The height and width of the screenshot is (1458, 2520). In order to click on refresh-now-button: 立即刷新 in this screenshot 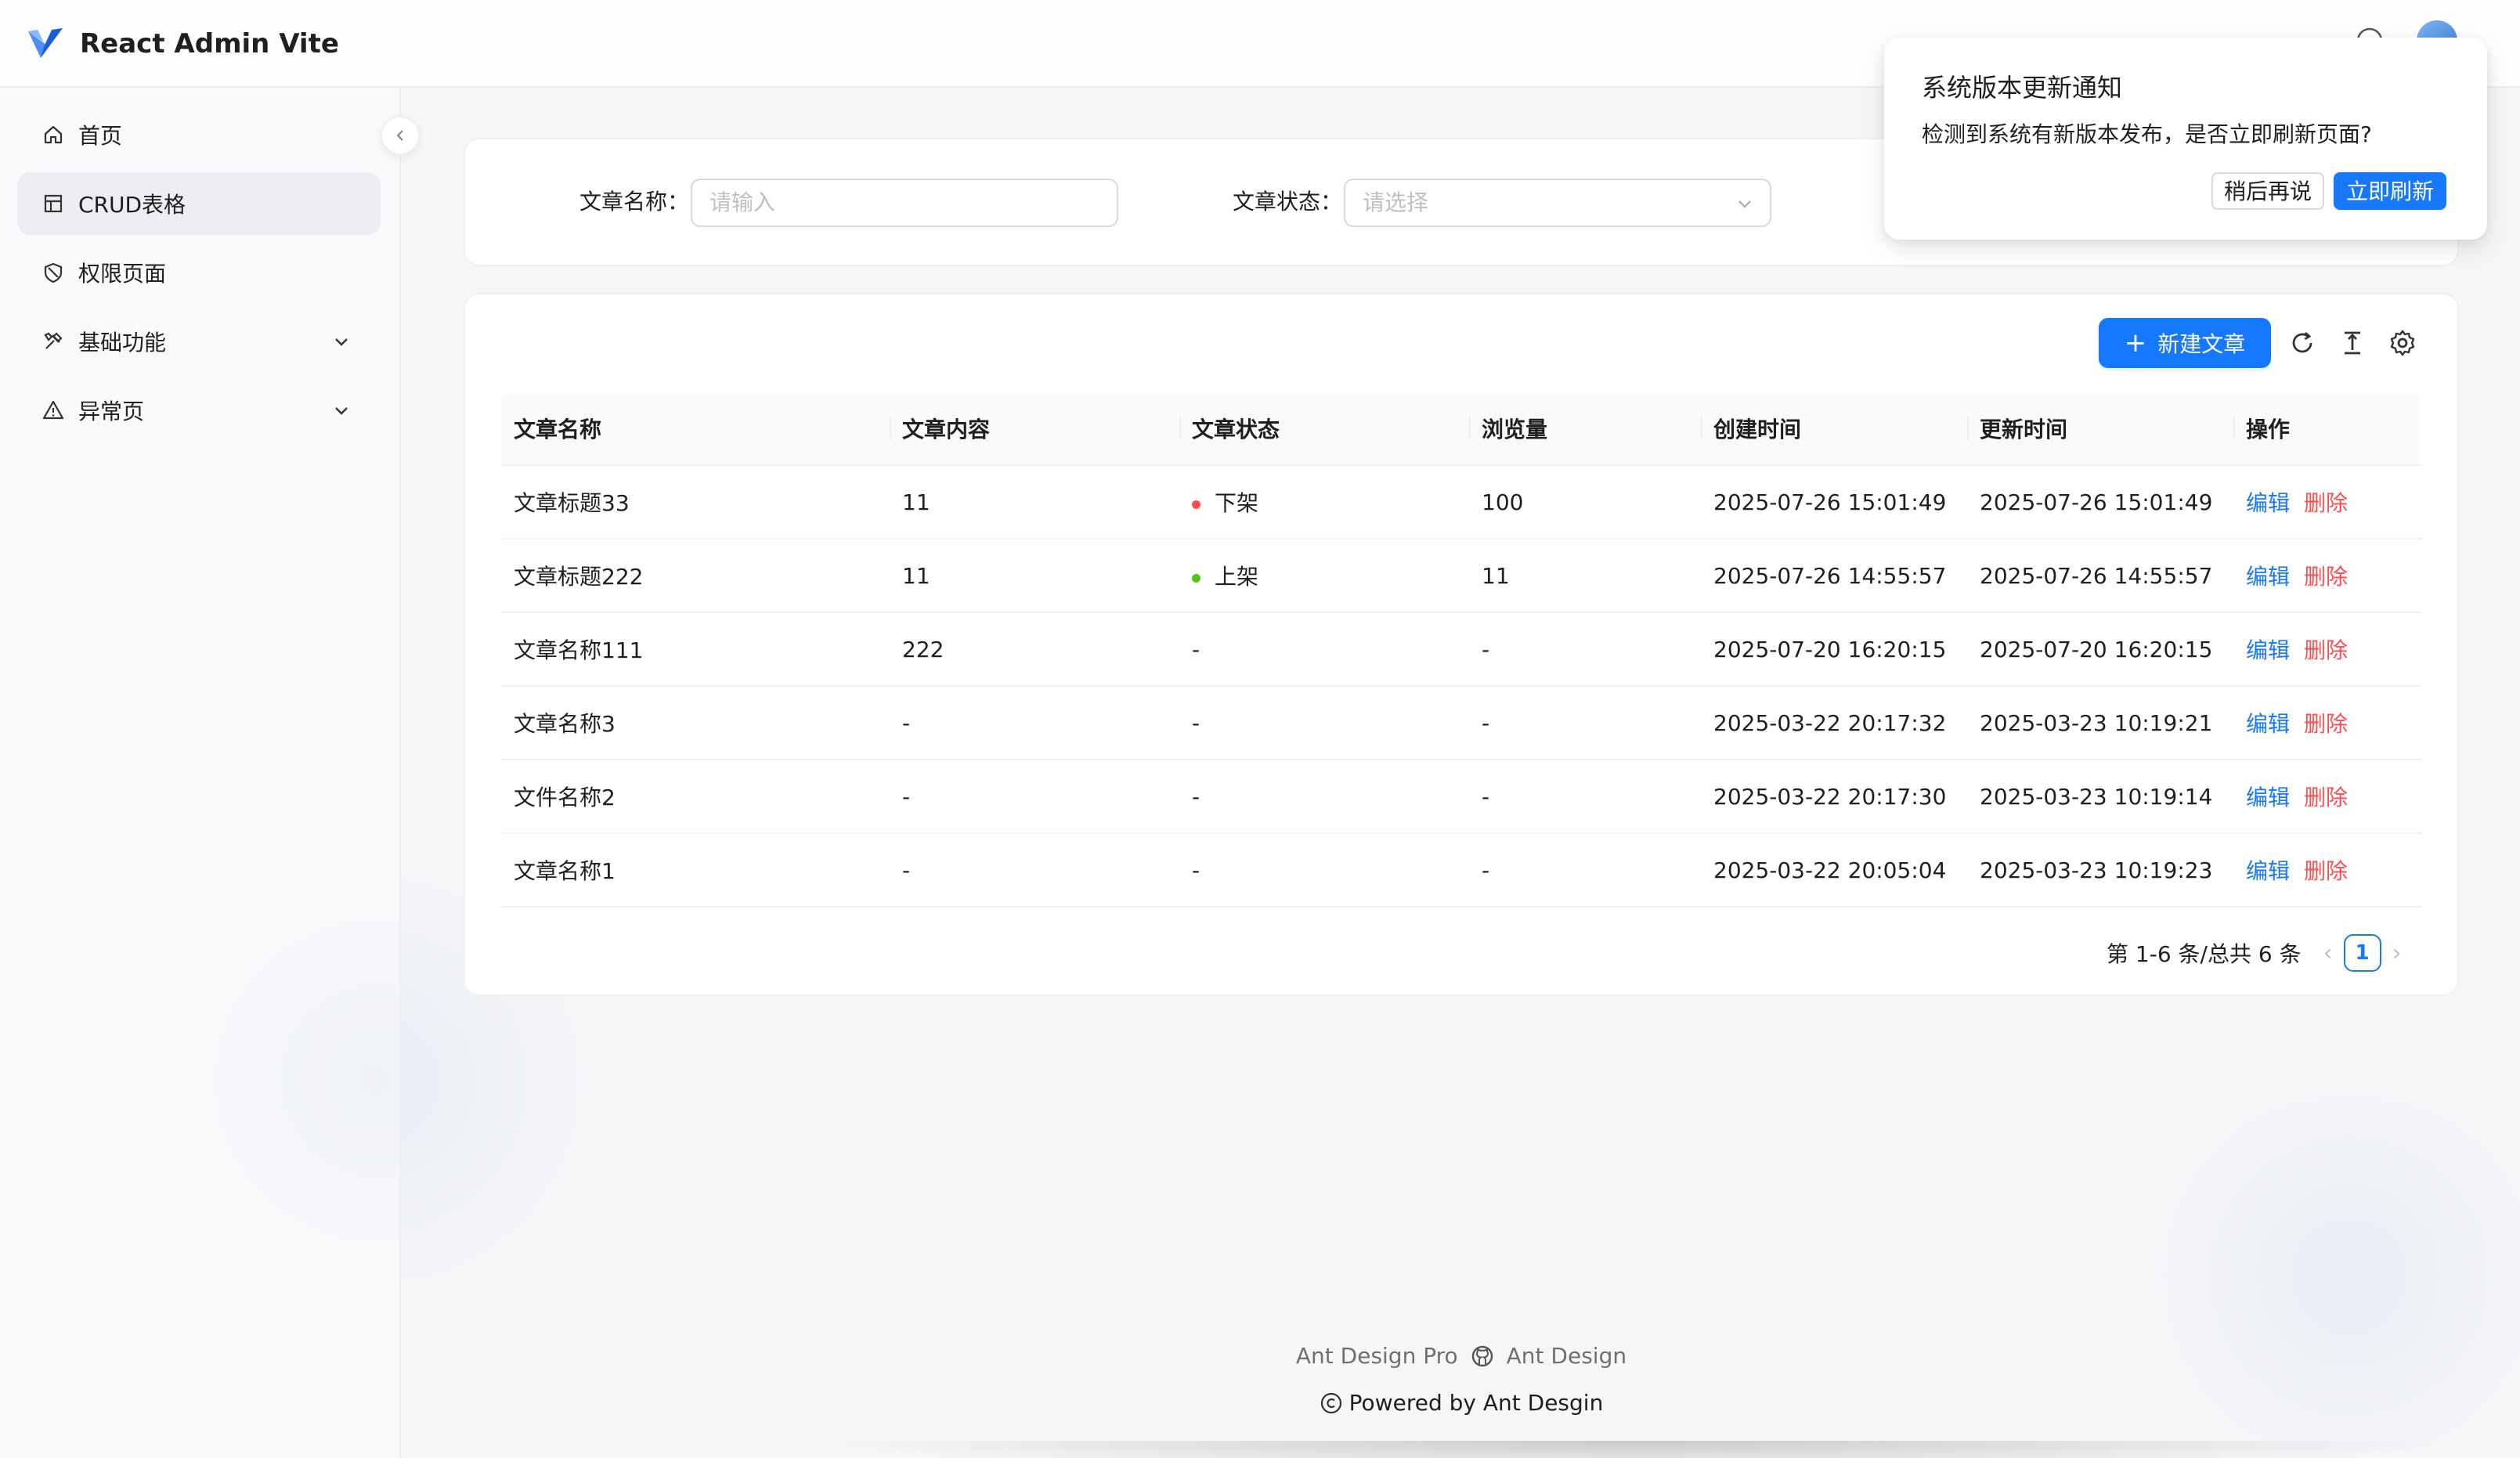, I will do `click(2390, 191)`.